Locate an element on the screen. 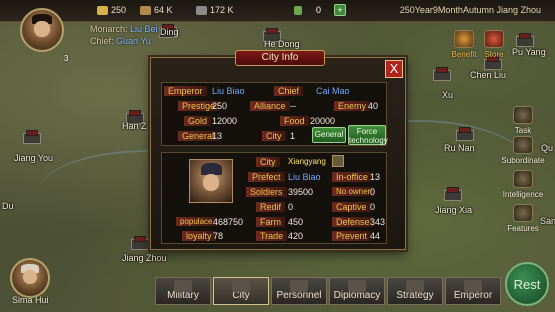 The width and height of the screenshot is (555, 312). gold-value: 250 is located at coordinates (119, 10).